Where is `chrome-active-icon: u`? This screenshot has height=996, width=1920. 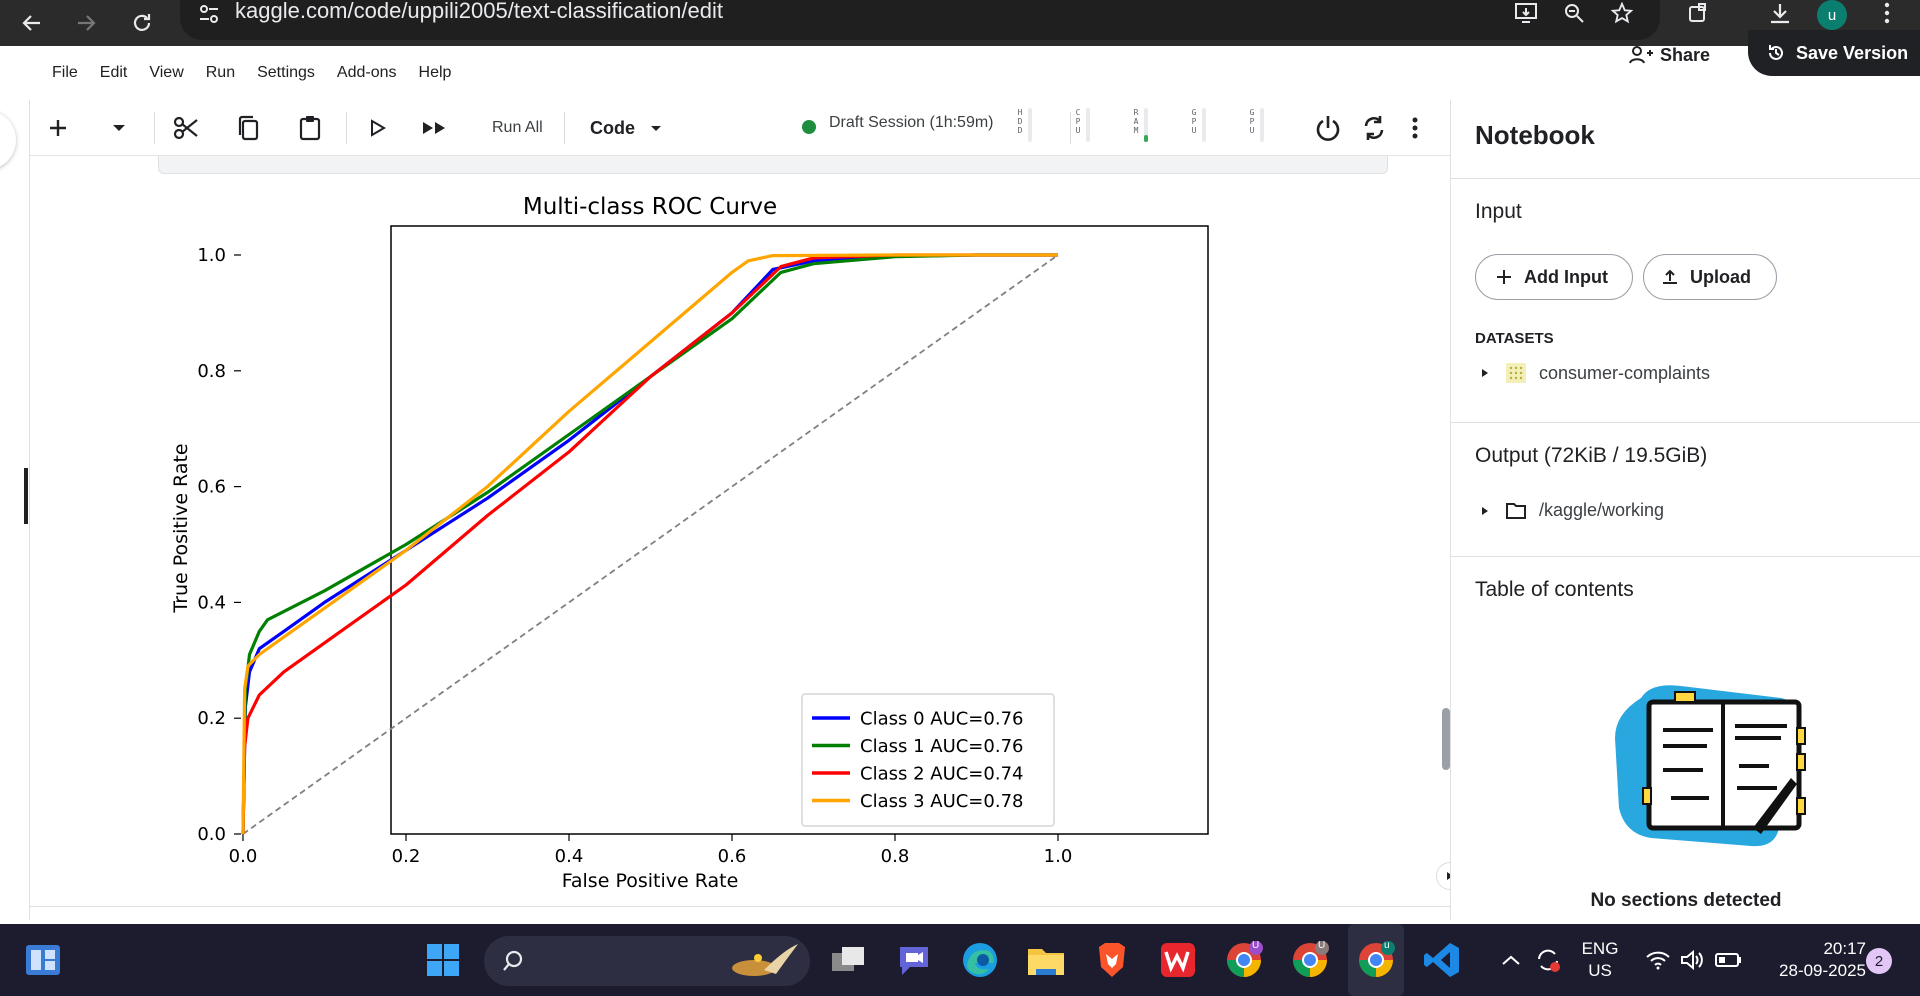
chrome-active-icon: u is located at coordinates (1376, 960).